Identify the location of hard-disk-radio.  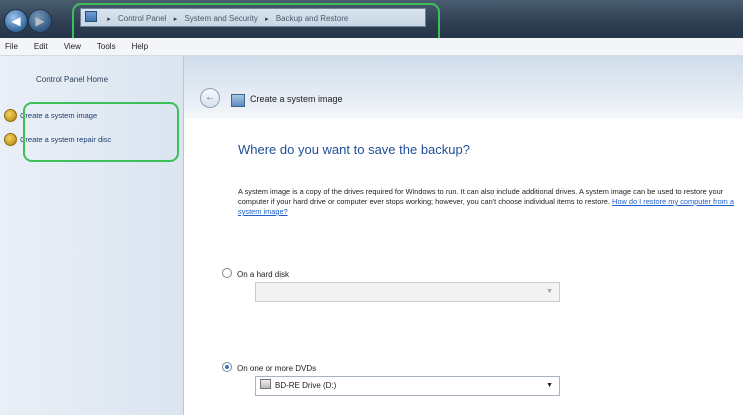
(227, 273).